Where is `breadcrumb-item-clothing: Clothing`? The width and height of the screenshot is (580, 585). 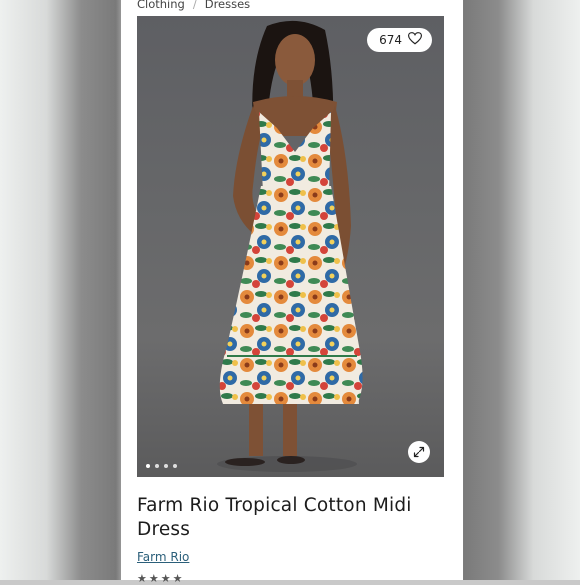
breadcrumb-item-clothing: Clothing is located at coordinates (161, 5).